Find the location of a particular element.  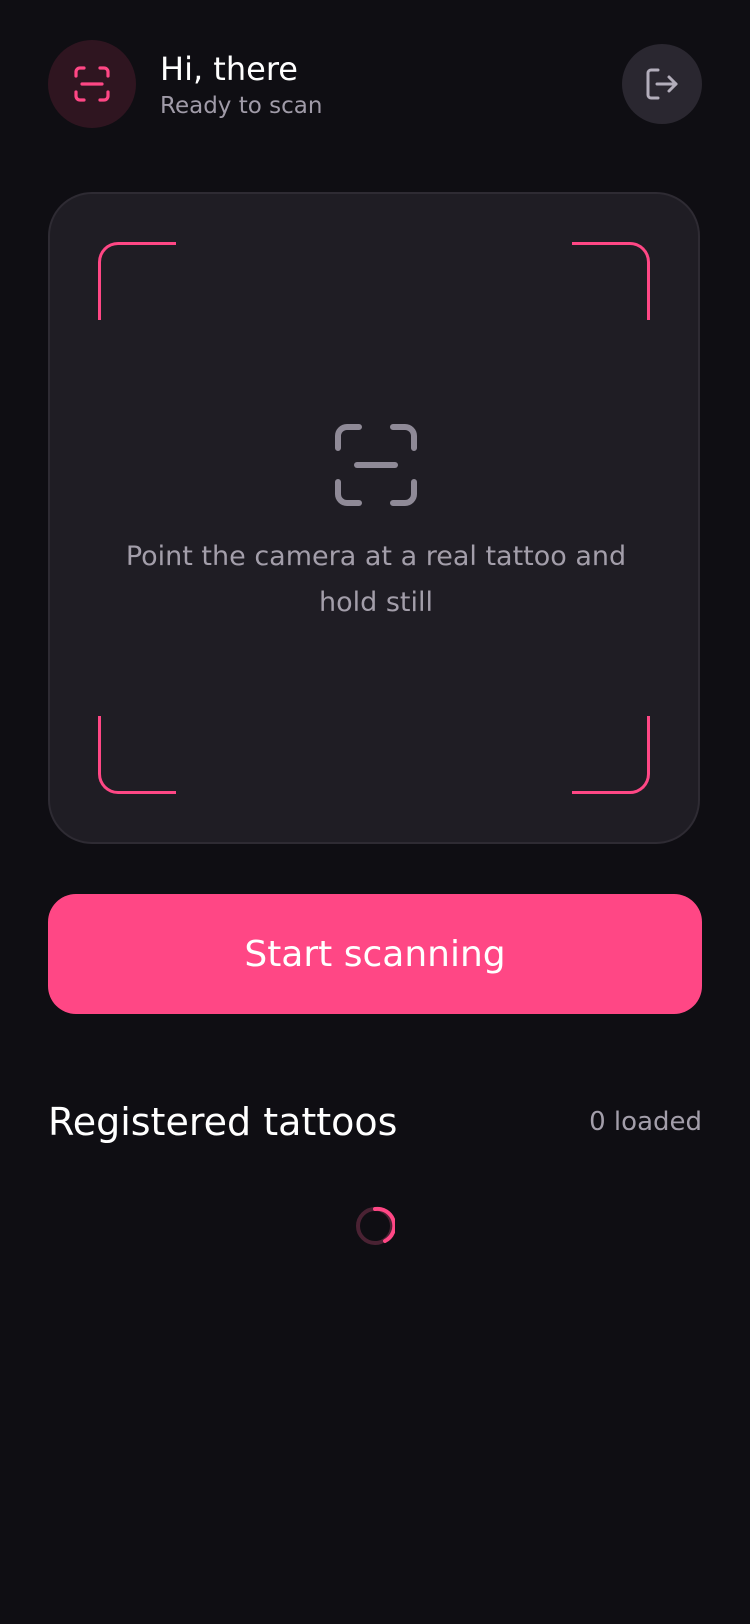

viewfinder-corner-bottom-left is located at coordinates (137, 755).